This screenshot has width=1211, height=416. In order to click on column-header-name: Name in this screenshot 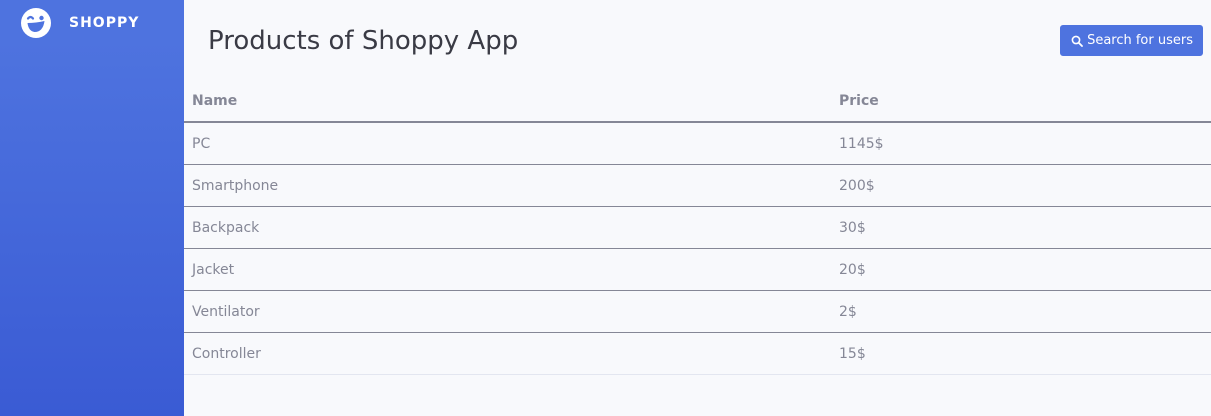, I will do `click(507, 101)`.